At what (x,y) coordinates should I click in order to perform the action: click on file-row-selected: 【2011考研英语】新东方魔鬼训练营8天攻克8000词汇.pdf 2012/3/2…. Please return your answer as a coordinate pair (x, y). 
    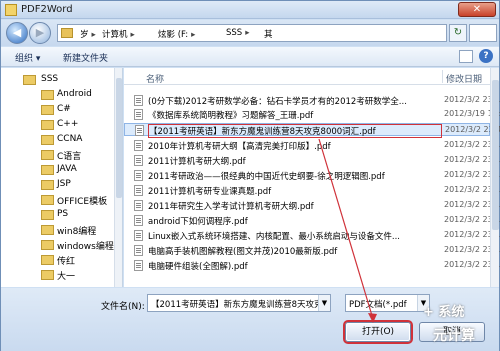
    Looking at the image, I should click on (312, 130).